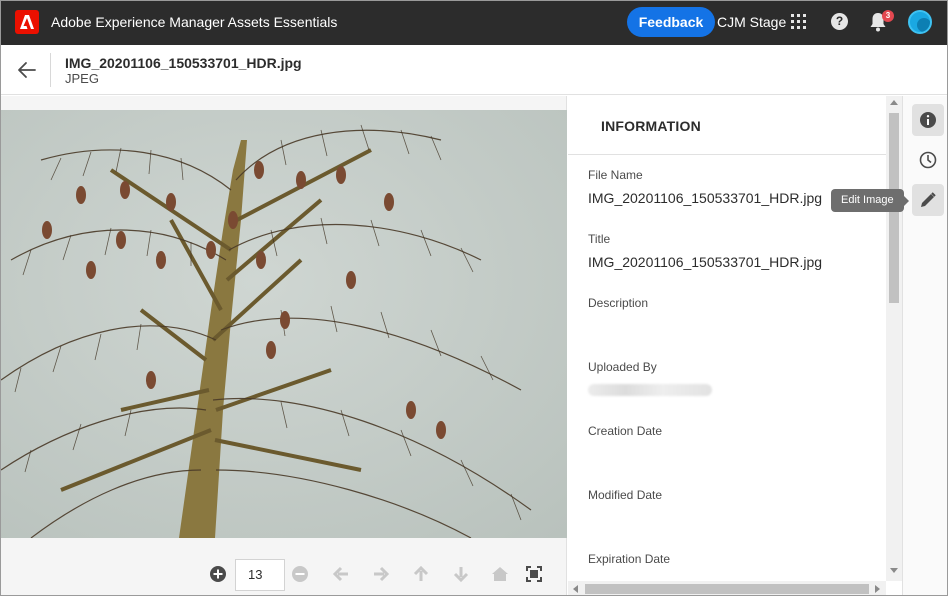 This screenshot has height=596, width=948. What do you see at coordinates (461, 574) in the screenshot?
I see `arrow-down-icon` at bounding box center [461, 574].